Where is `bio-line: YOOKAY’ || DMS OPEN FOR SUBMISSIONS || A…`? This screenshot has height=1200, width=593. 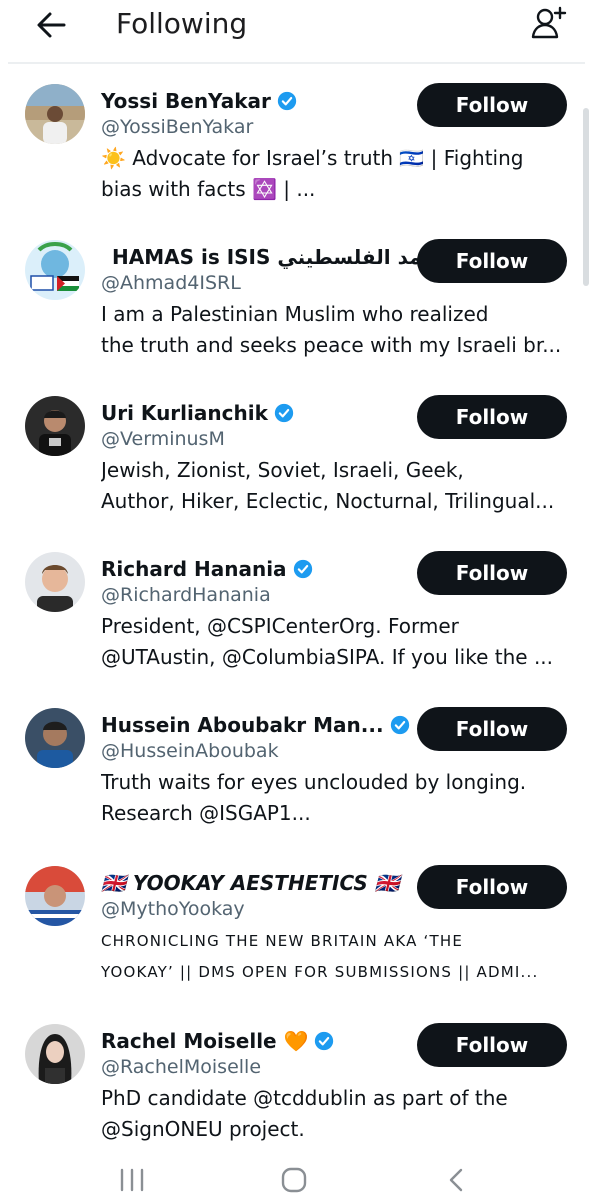 bio-line: YOOKAY’ || DMS OPEN FOR SUBMISSIONS || A… is located at coordinates (320, 972).